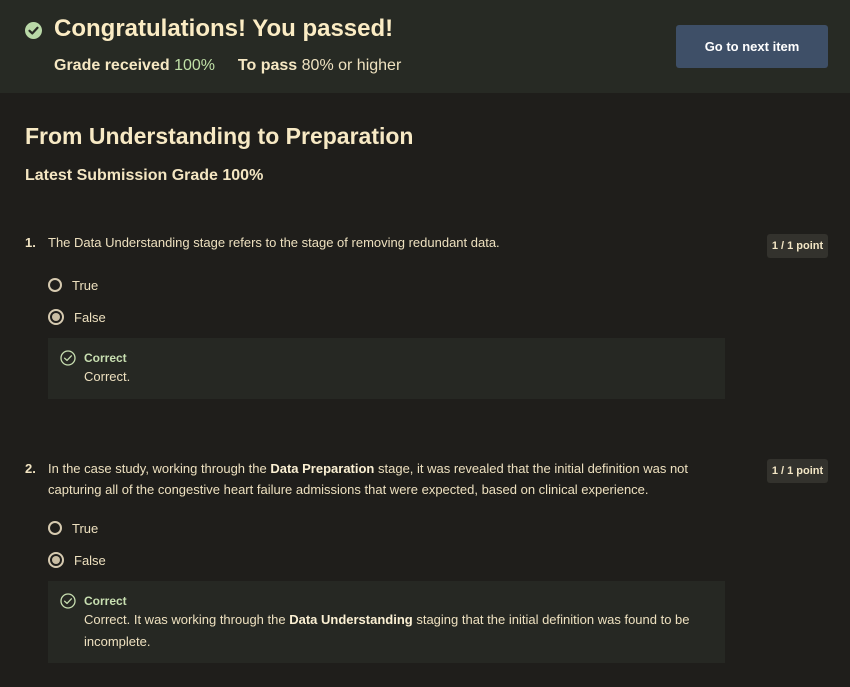  What do you see at coordinates (30, 468) in the screenshot?
I see `question-number: 2.` at bounding box center [30, 468].